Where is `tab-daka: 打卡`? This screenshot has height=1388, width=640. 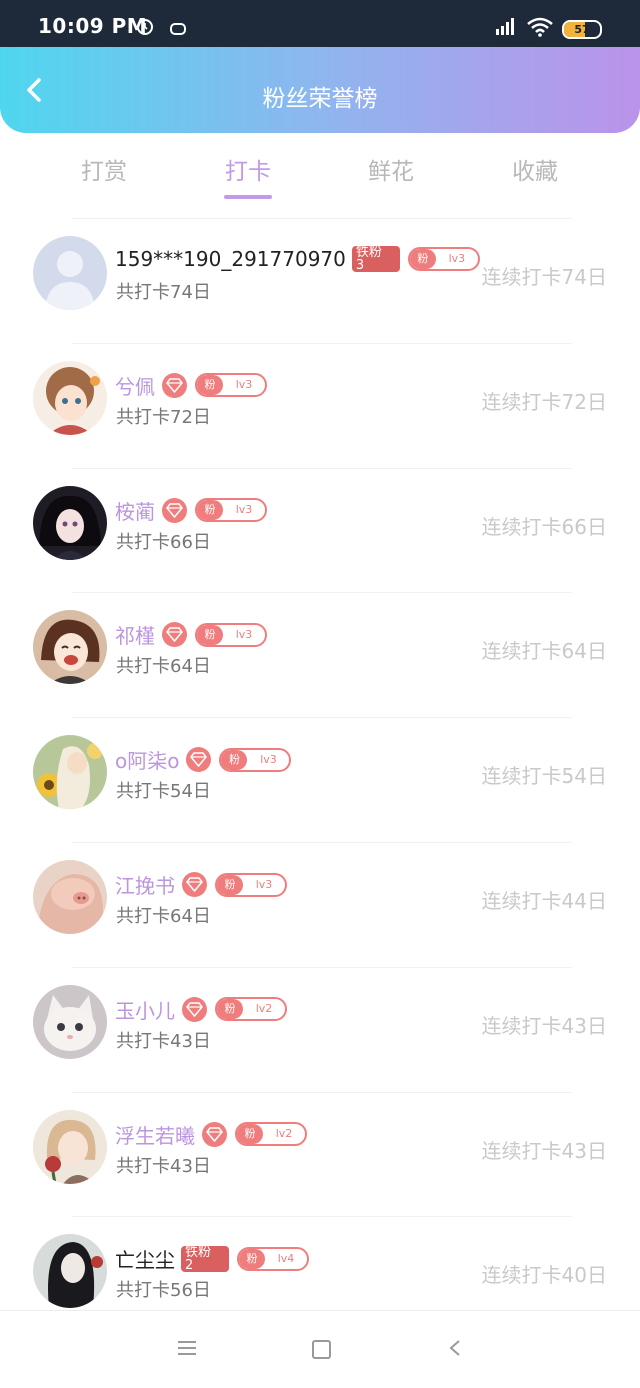 tab-daka: 打卡 is located at coordinates (248, 175).